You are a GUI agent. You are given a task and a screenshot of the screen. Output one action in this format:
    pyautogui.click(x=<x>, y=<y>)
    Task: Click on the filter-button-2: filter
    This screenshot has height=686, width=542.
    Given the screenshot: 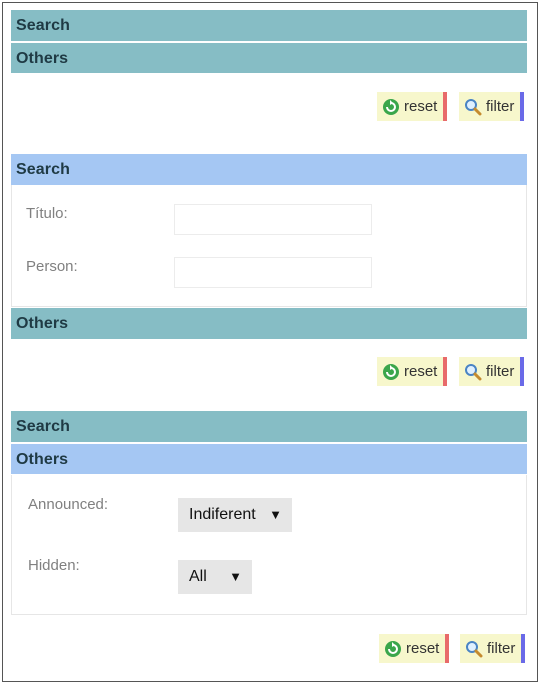 What is the action you would take?
    pyautogui.click(x=492, y=371)
    